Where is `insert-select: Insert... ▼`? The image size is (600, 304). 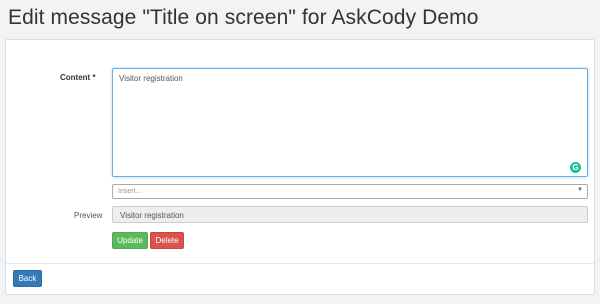
insert-select: Insert... ▼ is located at coordinates (350, 191).